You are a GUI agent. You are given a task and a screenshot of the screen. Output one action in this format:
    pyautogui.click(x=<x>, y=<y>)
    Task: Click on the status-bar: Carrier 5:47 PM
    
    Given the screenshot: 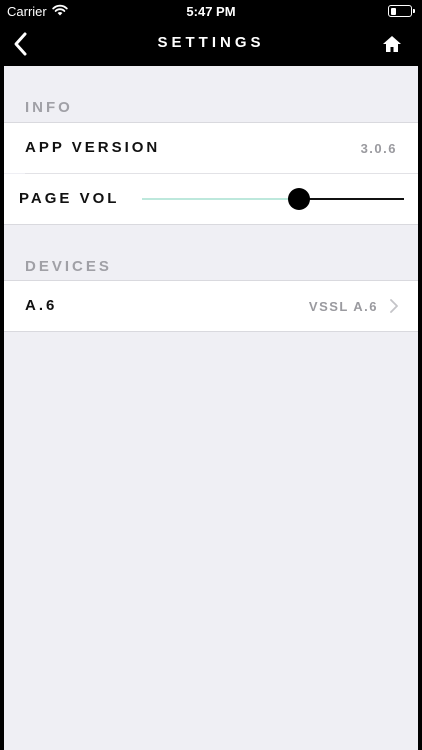 What is the action you would take?
    pyautogui.click(x=211, y=11)
    